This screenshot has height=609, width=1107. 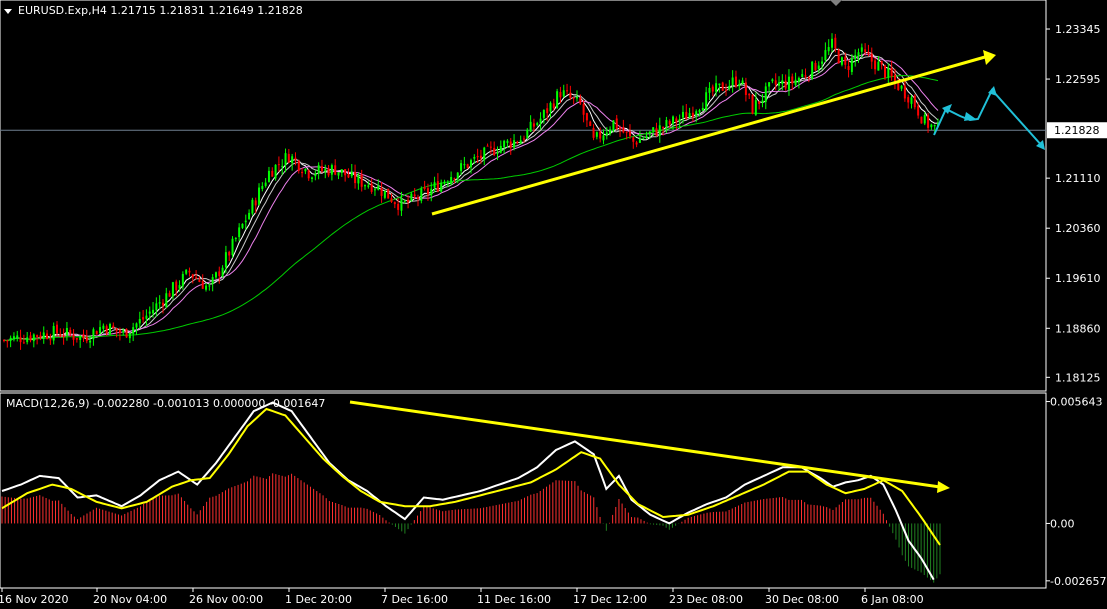 What do you see at coordinates (988, 118) in the screenshot?
I see `forecast-path` at bounding box center [988, 118].